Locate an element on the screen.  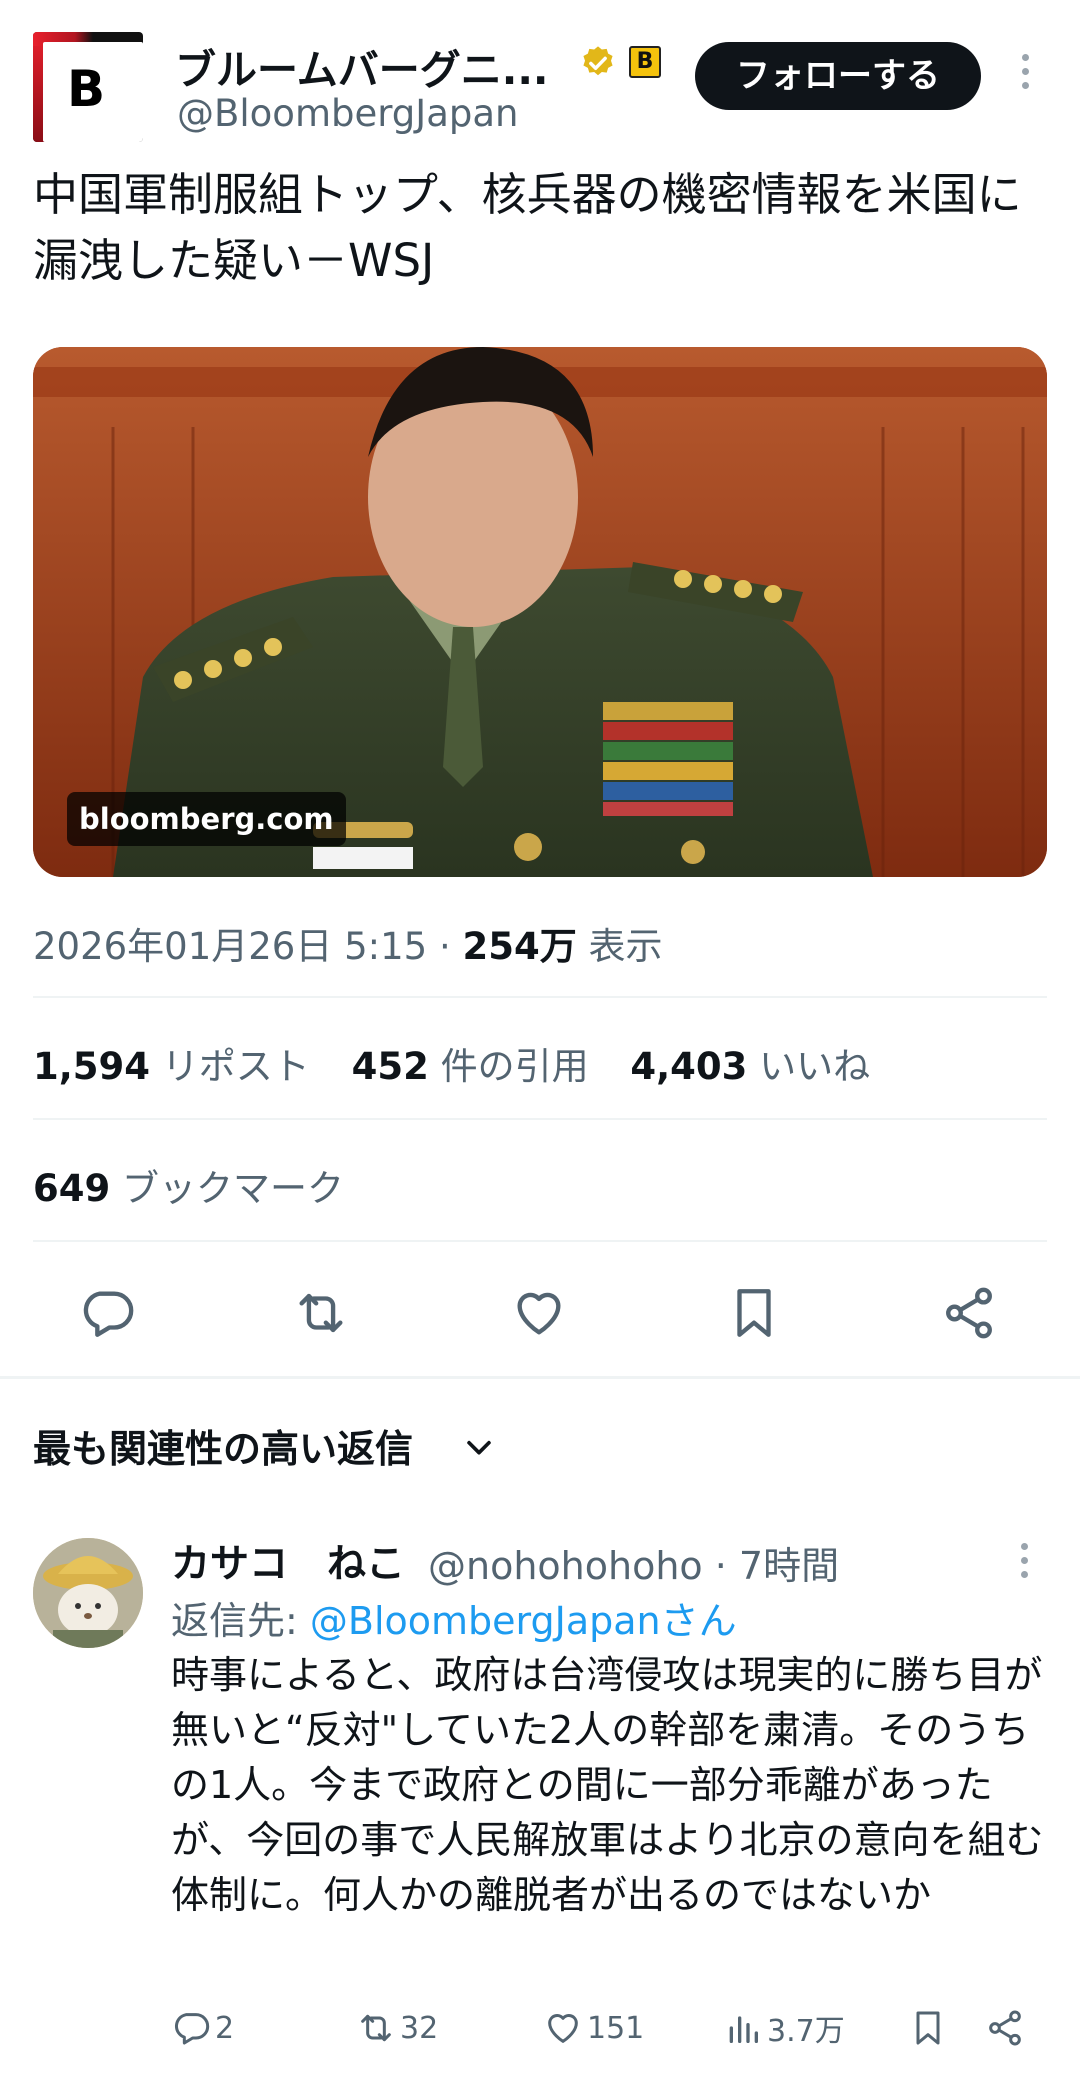
more-options-icon is located at coordinates (1025, 78).